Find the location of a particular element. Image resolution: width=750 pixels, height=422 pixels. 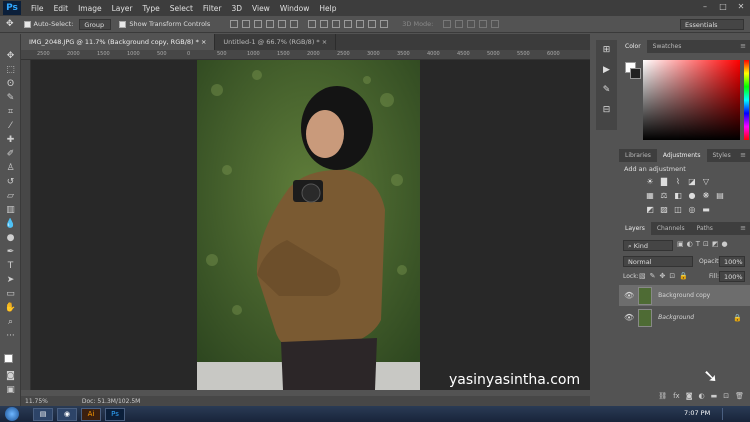

tab-paths: Paths is located at coordinates (705, 228).